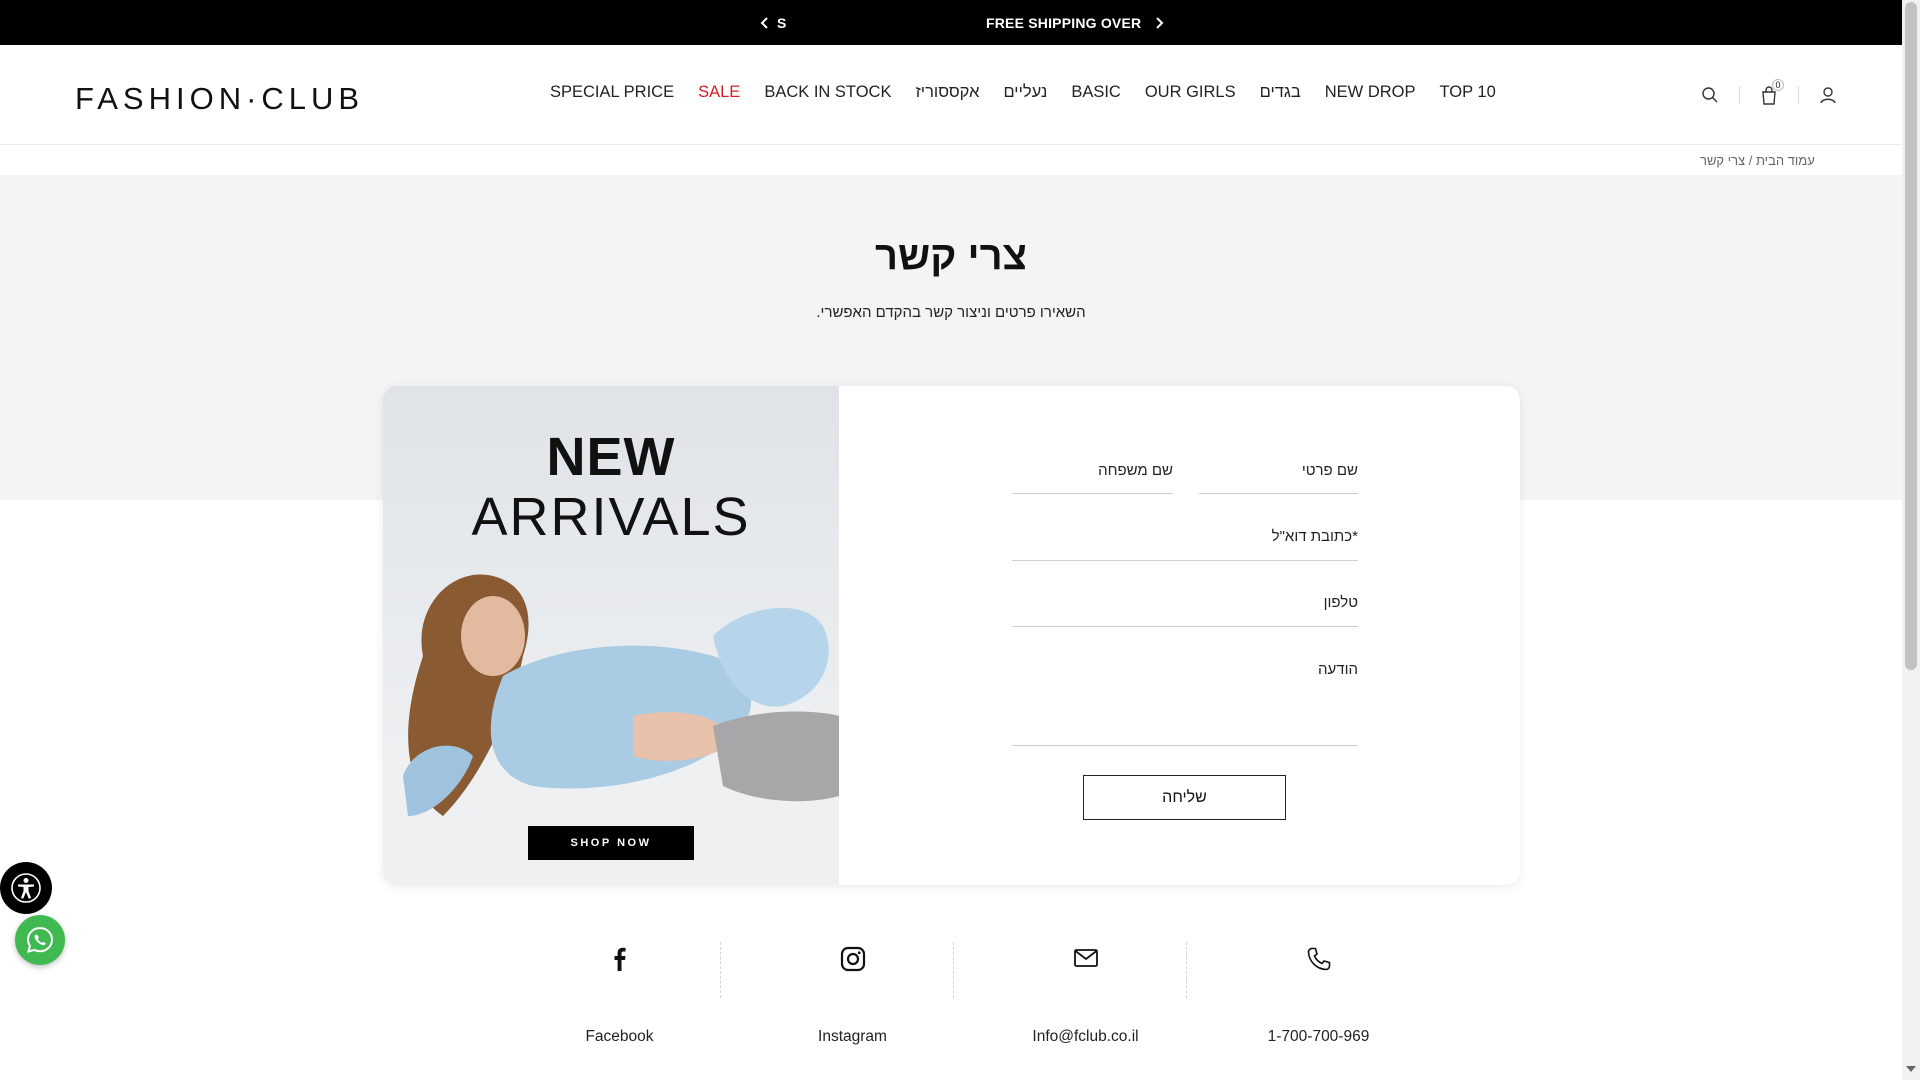 The width and height of the screenshot is (1920, 1080). Describe the element at coordinates (1318, 997) in the screenshot. I see `contact-phone: 1-700-700-969` at that location.